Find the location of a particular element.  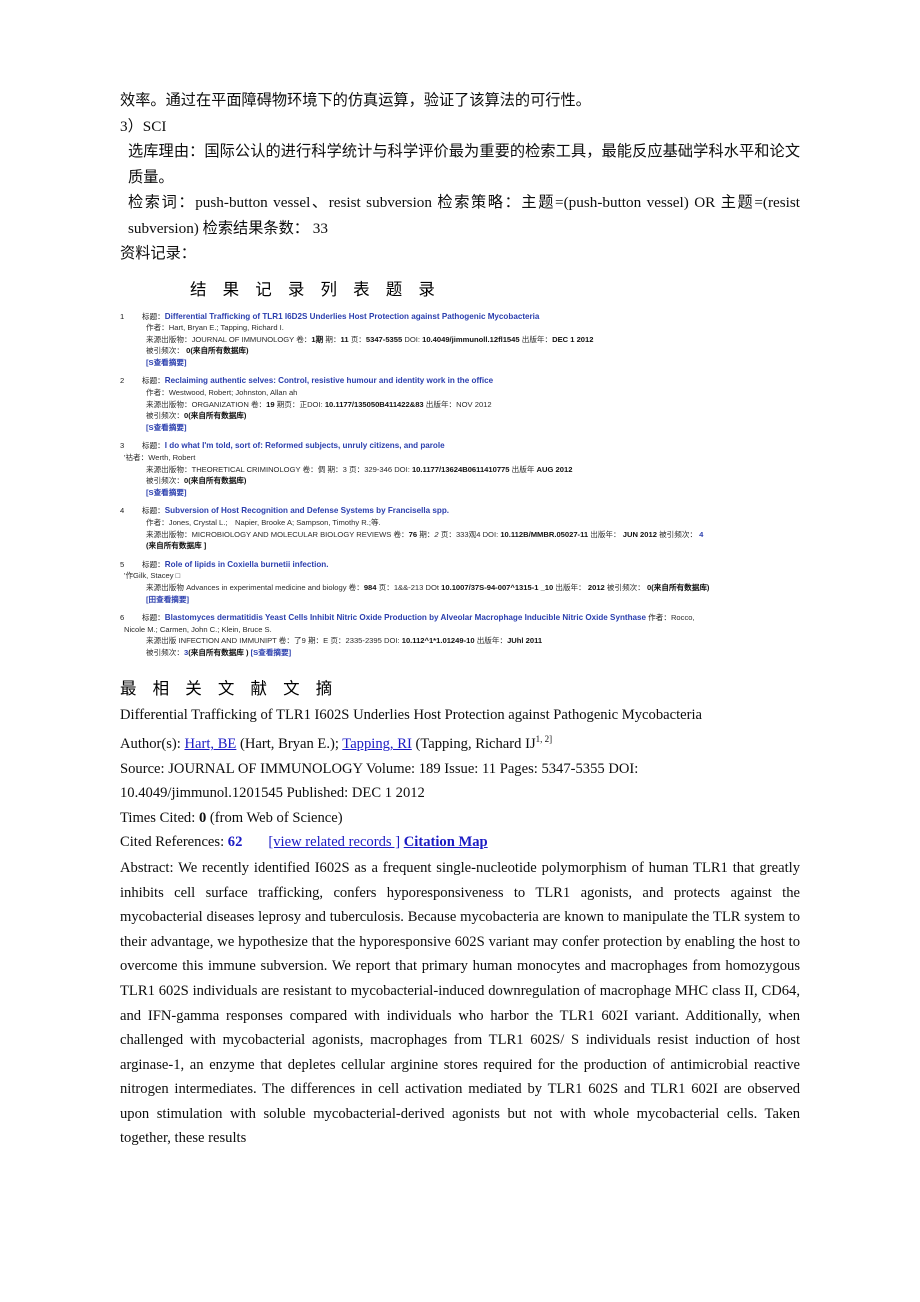

record-citedcount-line: 被引频次：3(来自所有数据库 ) [S查看摘要] is located at coordinates (473, 653).